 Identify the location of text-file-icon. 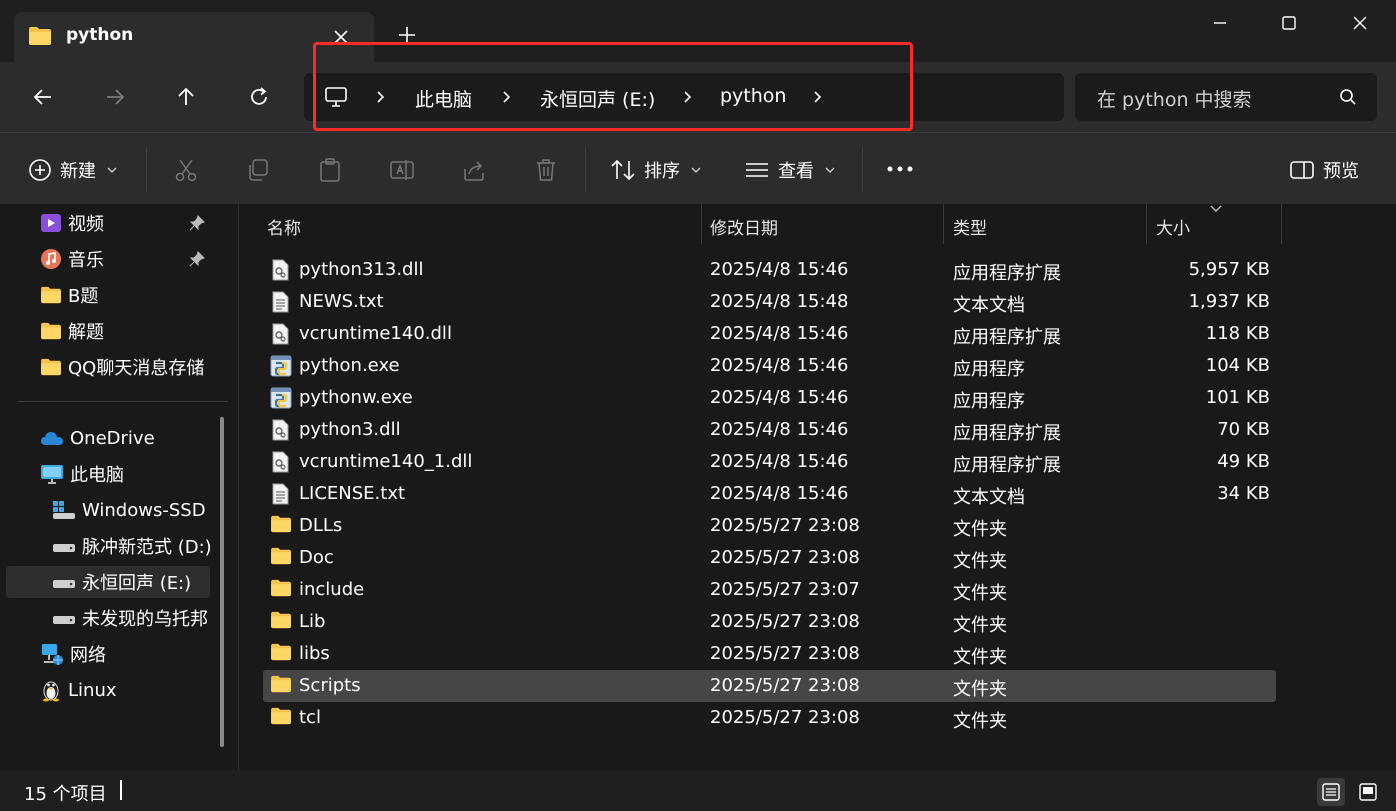
(280, 494).